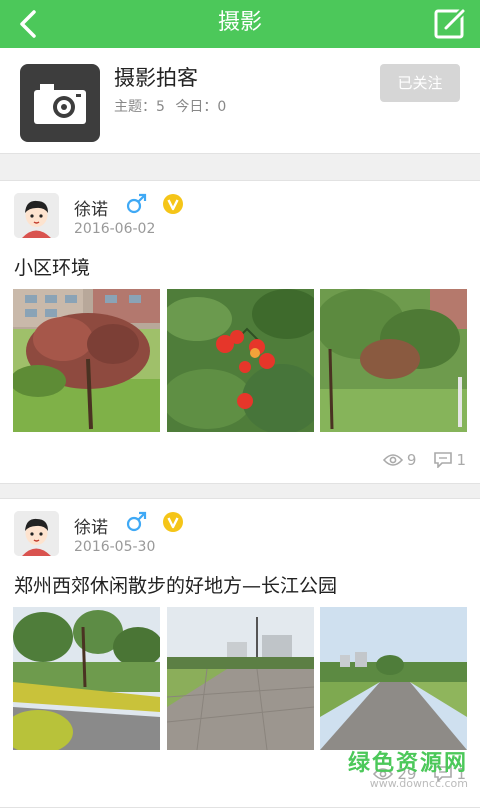  I want to click on topics-count: 5, so click(160, 107).